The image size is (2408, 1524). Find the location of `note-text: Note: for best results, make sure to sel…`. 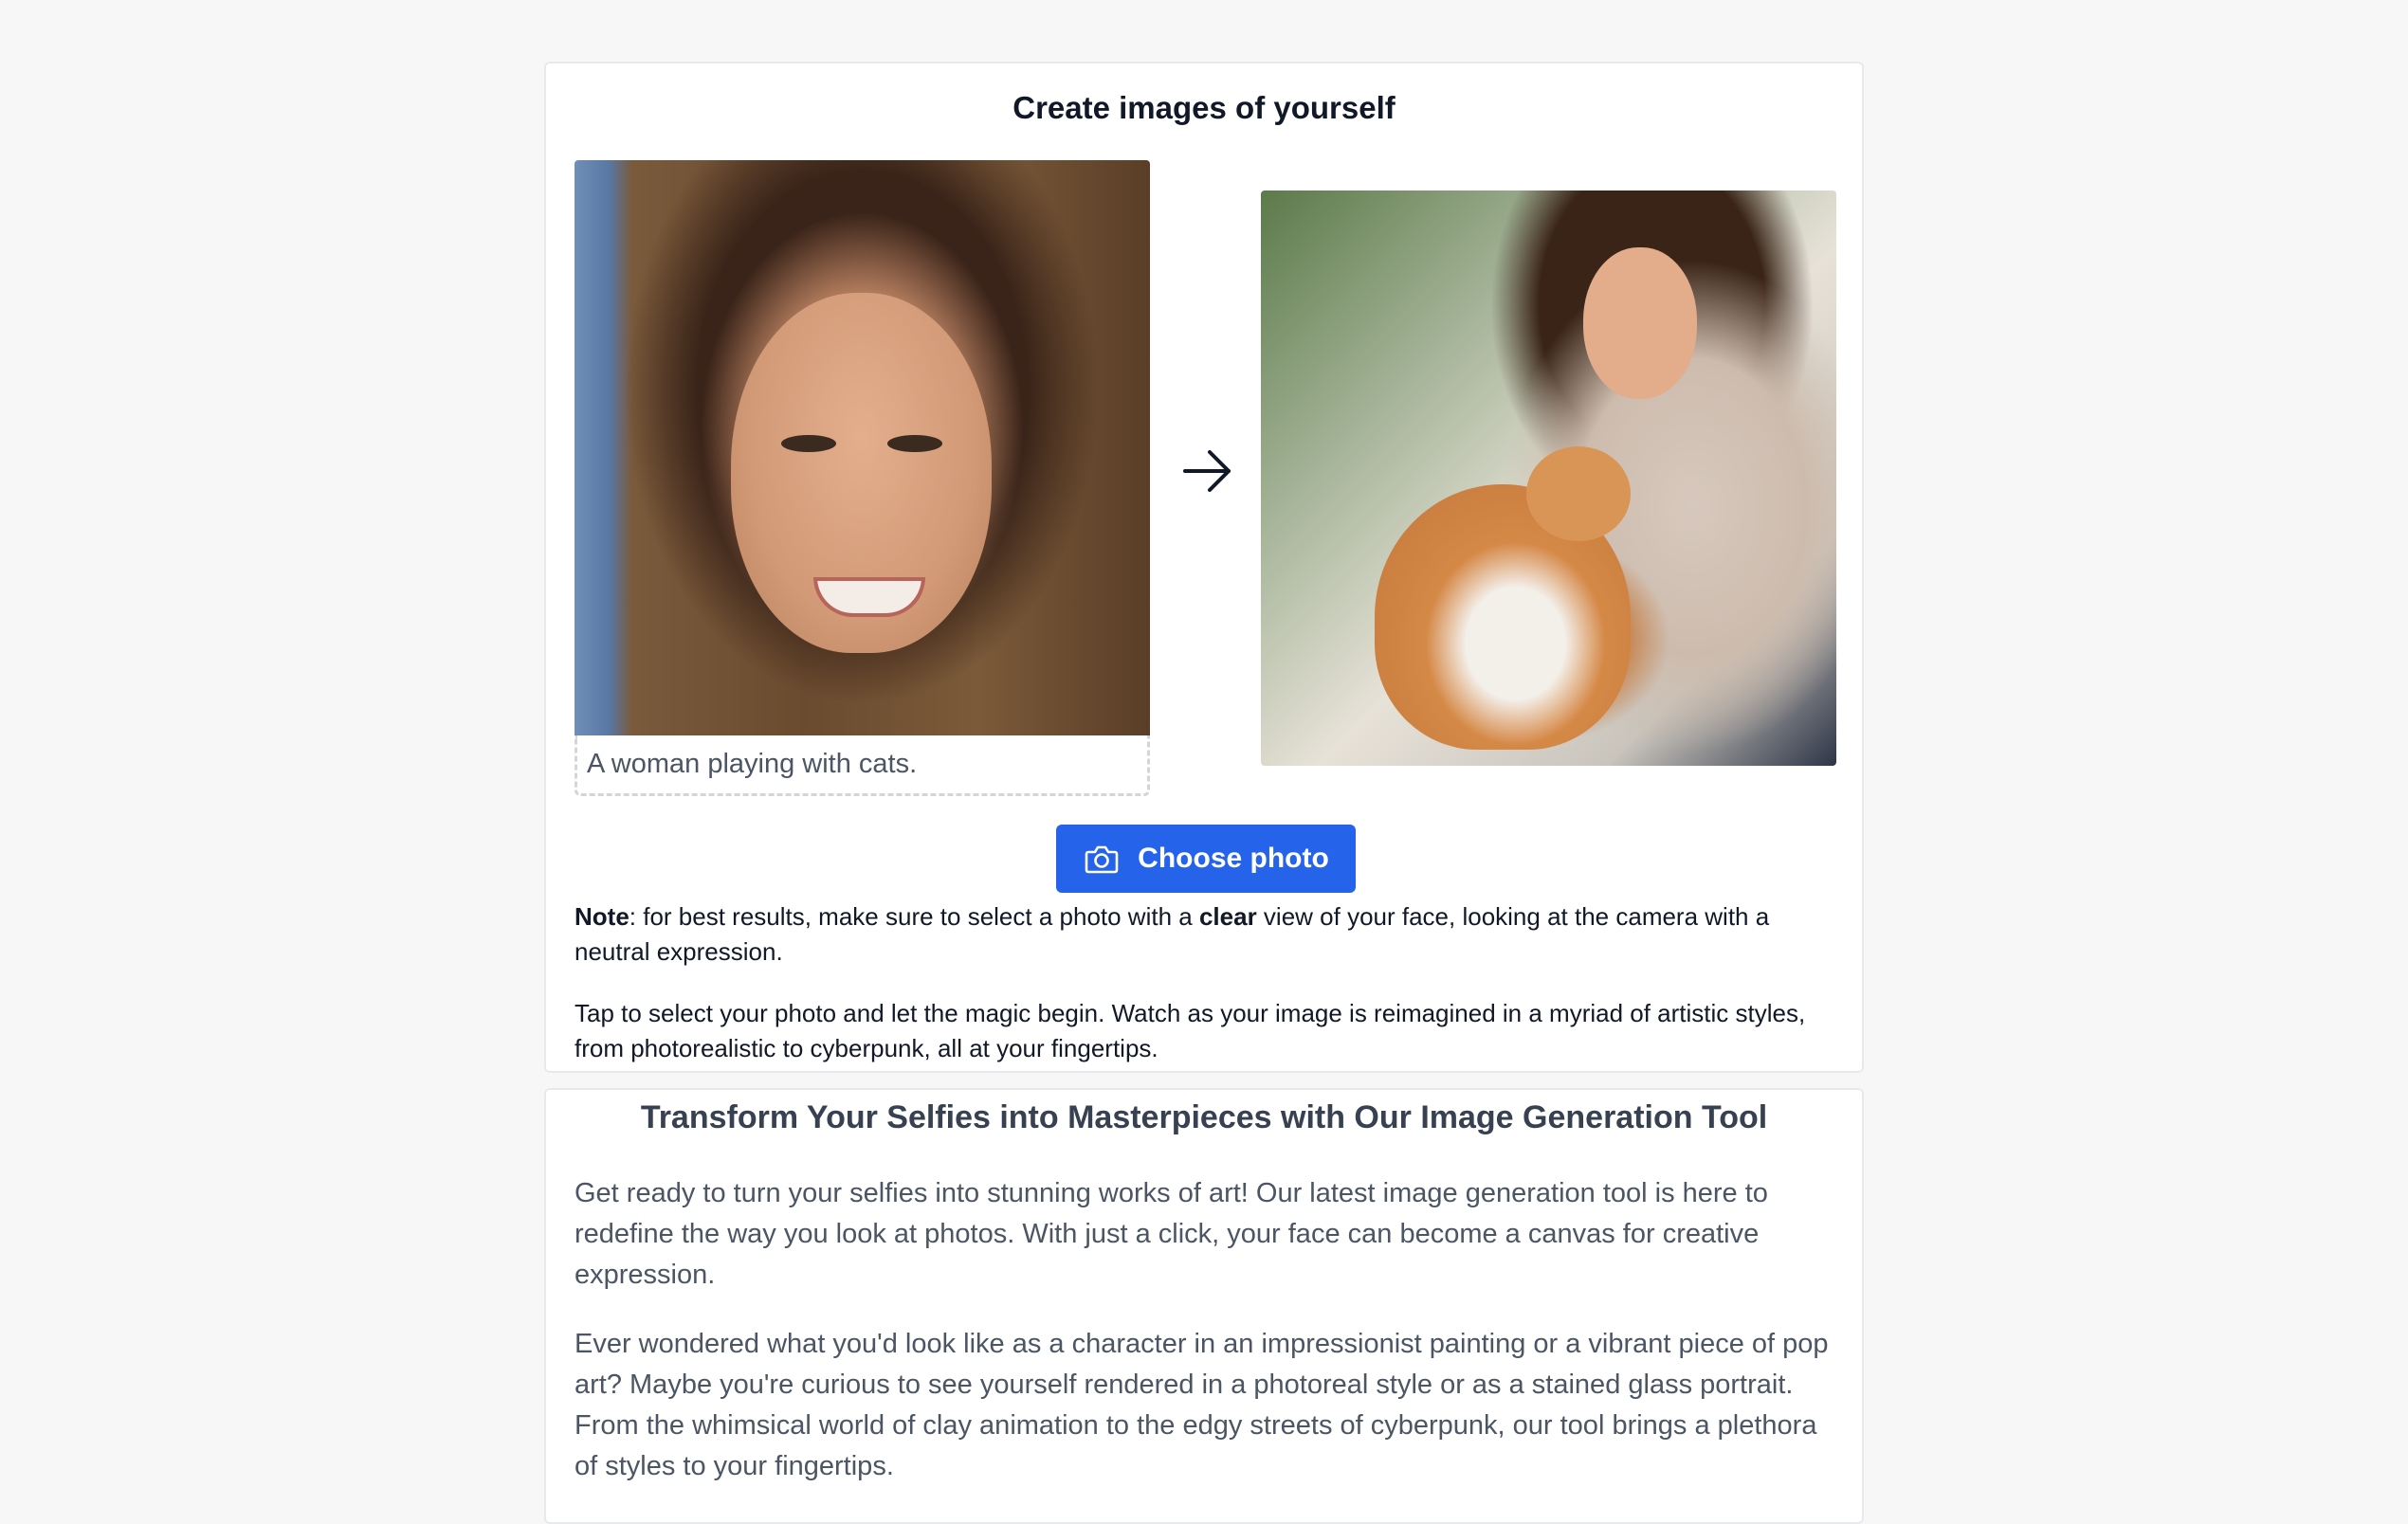

note-text: Note: for best results, make sure to sel… is located at coordinates (1207, 934).